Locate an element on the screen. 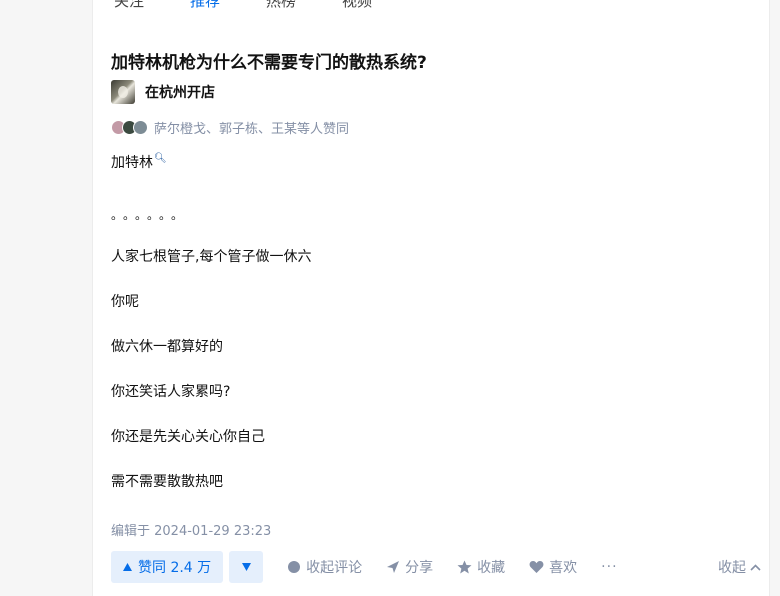  favorite-button: 收藏 is located at coordinates (481, 567).